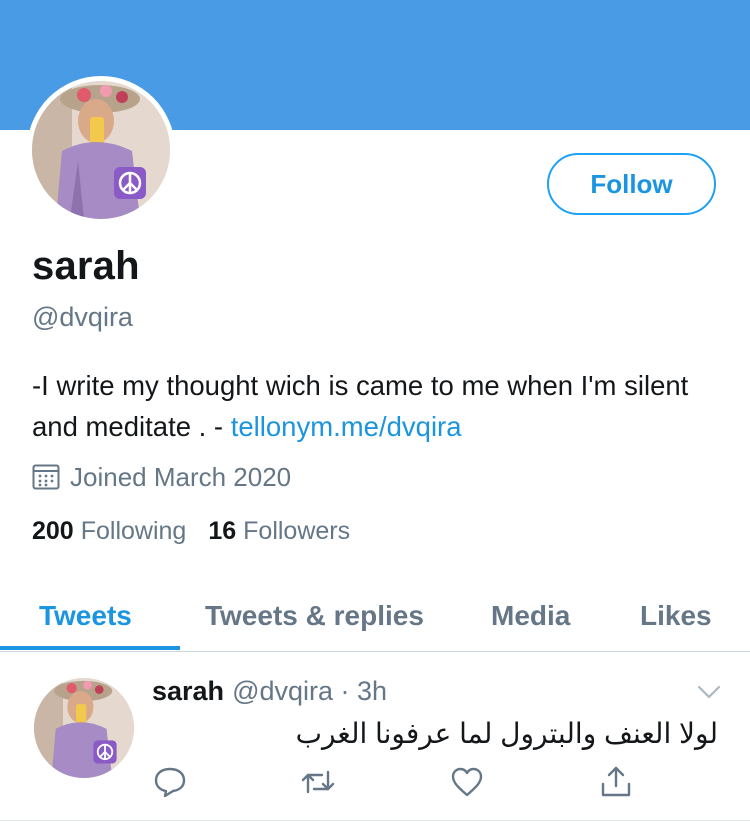 The width and height of the screenshot is (750, 839). Describe the element at coordinates (314, 616) in the screenshot. I see `tab-tweets-replies: Tweets & replies` at that location.